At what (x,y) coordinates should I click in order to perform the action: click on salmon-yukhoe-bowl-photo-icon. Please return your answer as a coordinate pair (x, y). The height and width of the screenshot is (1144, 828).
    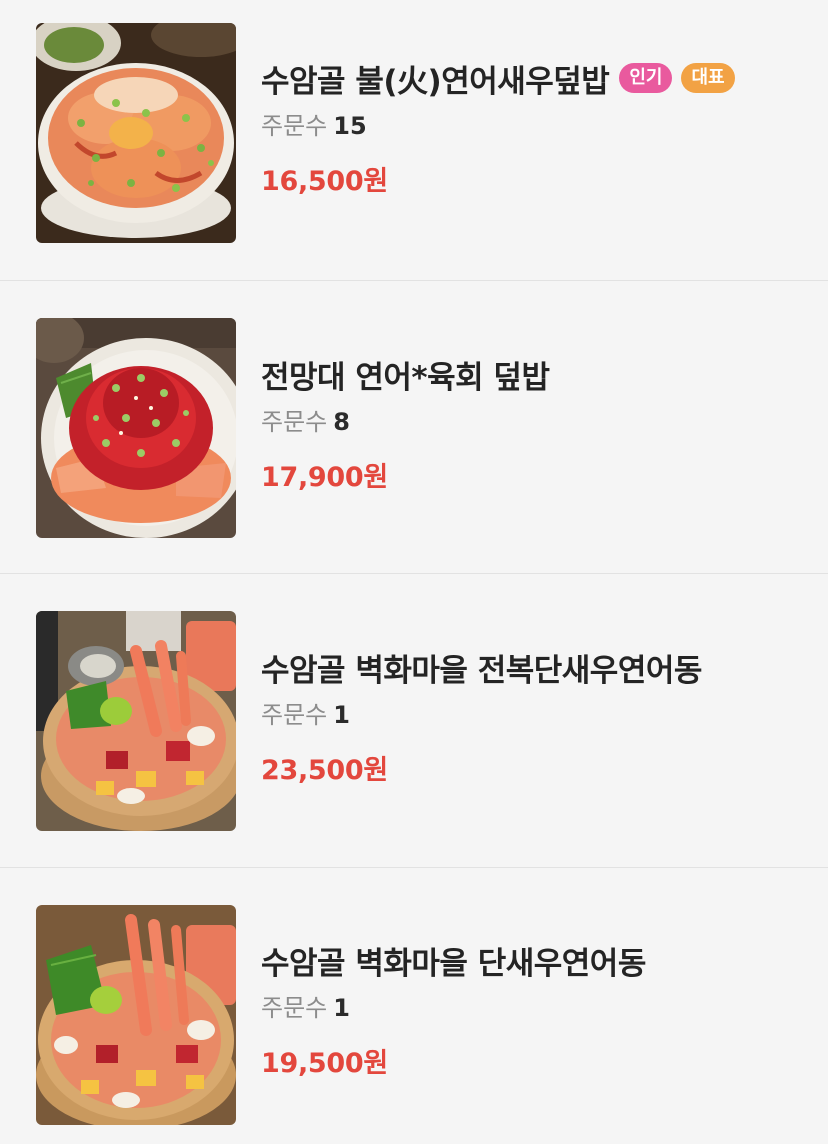
    Looking at the image, I should click on (136, 428).